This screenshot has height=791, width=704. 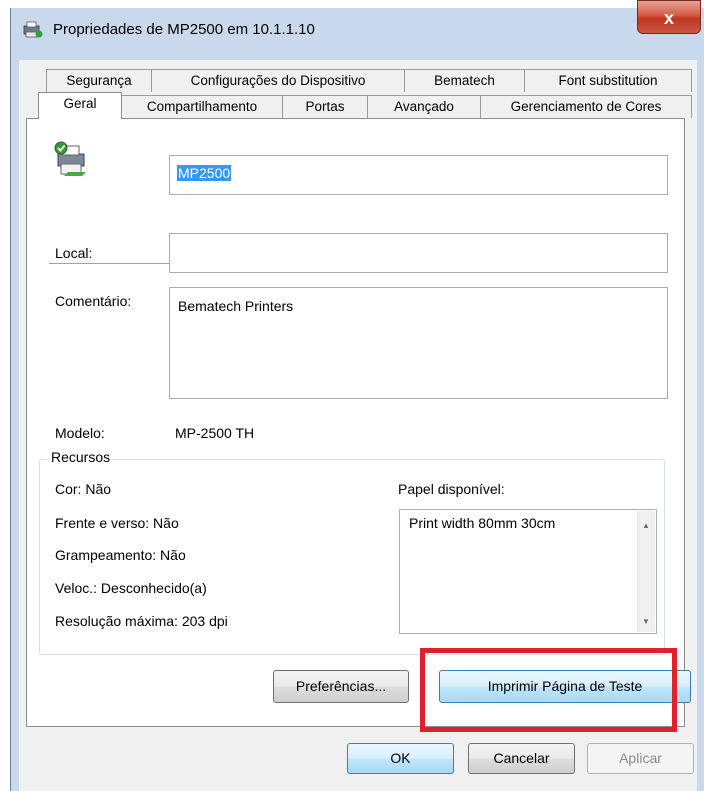 I want to click on model-value: MP-2500 TH, so click(x=215, y=433).